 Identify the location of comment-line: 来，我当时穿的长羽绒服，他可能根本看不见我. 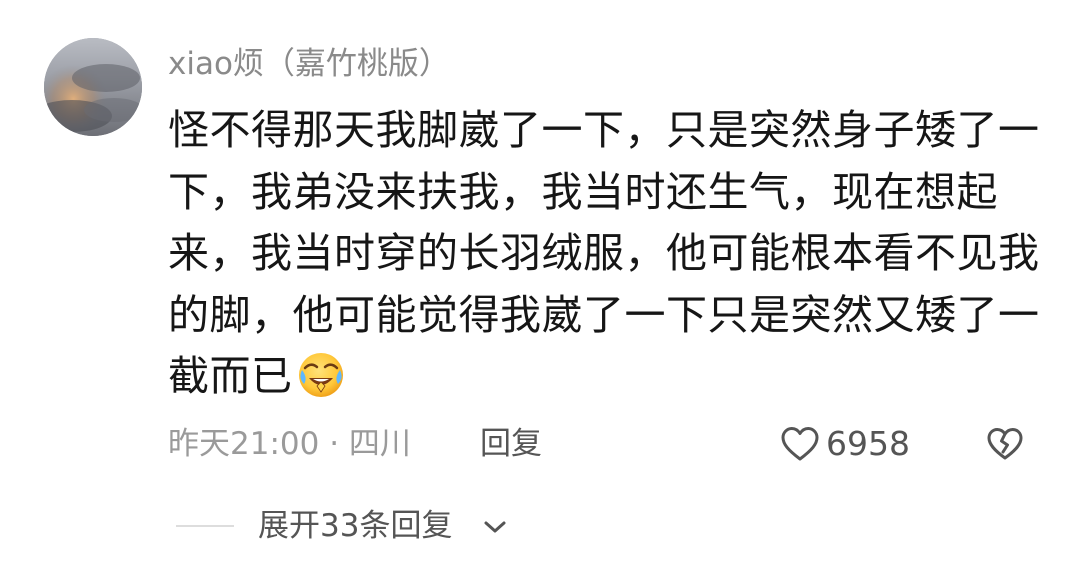
(604, 253).